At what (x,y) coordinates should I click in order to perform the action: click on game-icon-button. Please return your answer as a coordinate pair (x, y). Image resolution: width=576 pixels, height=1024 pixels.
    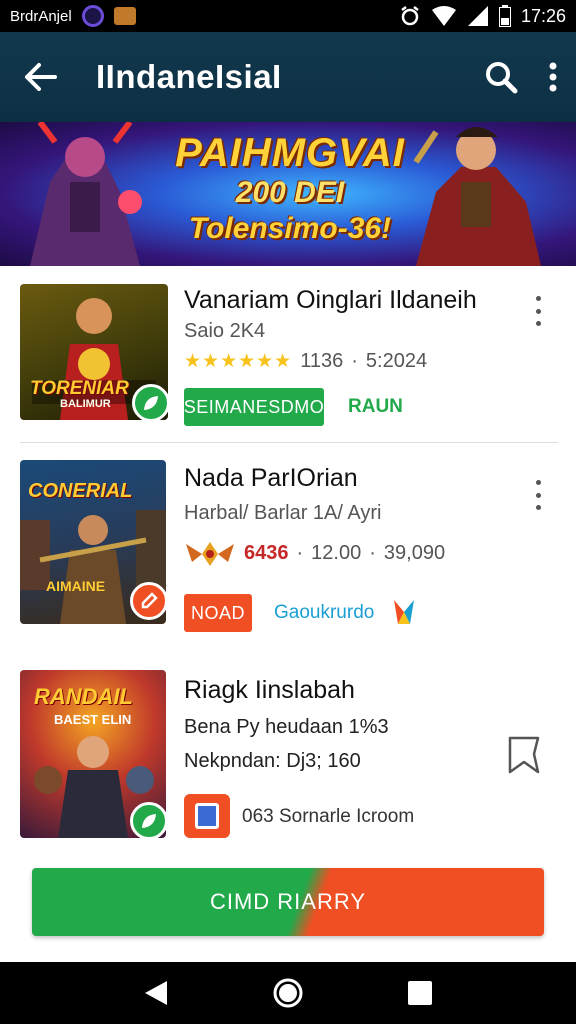
    Looking at the image, I should click on (207, 816).